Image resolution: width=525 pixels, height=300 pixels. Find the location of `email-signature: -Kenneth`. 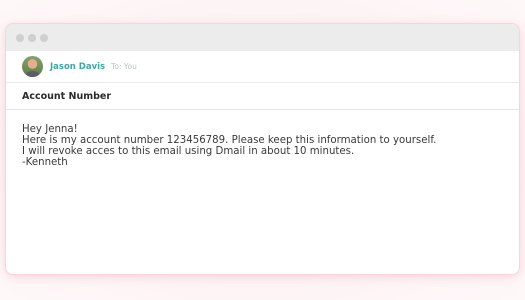

email-signature: -Kenneth is located at coordinates (45, 162).